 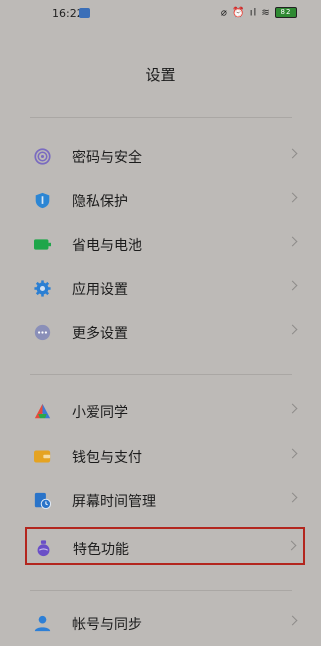 I want to click on settings-item-app-settings: 应用设置, so click(x=165, y=289).